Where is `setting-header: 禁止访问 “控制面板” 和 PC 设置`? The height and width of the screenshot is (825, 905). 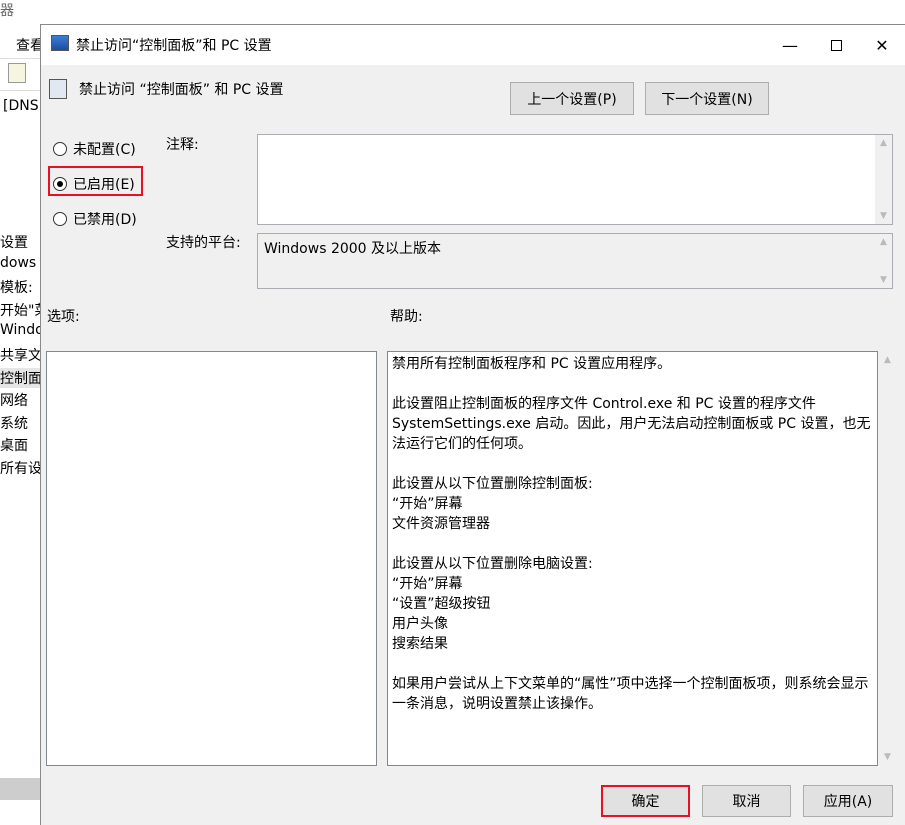
setting-header: 禁止访问 “控制面板” 和 PC 设置 is located at coordinates (181, 90).